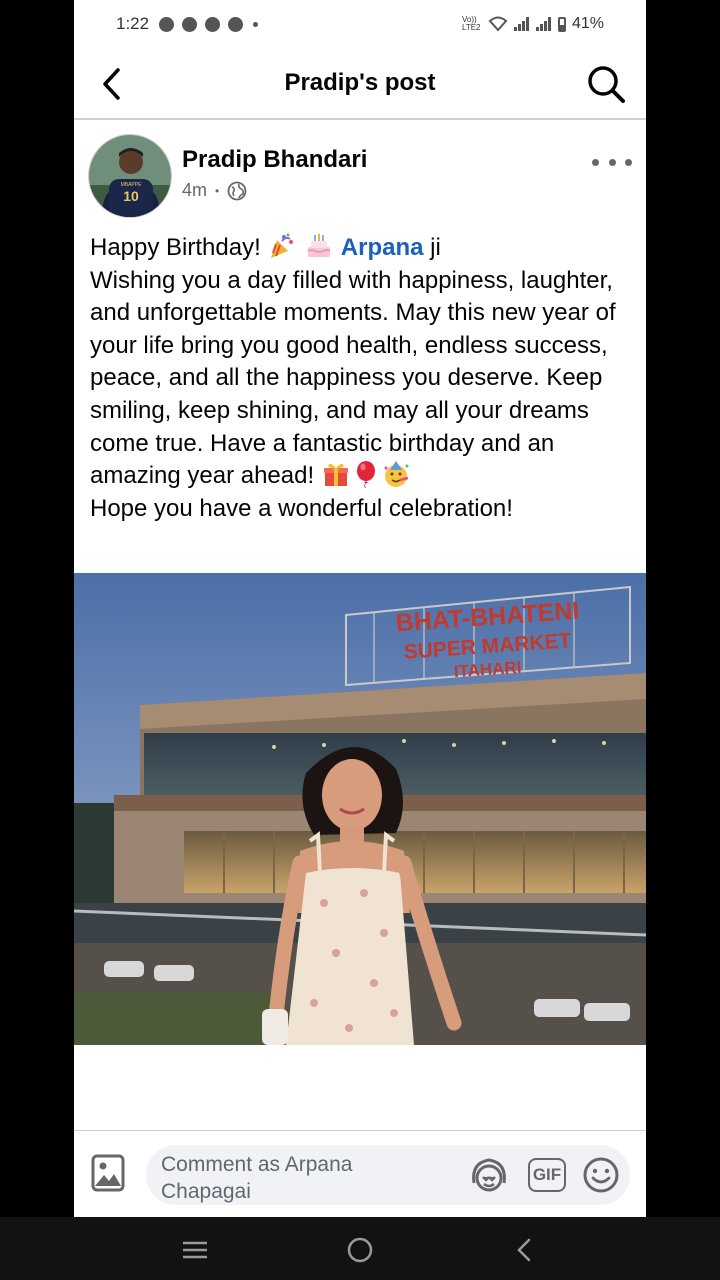 The height and width of the screenshot is (1280, 720). What do you see at coordinates (435, 247) in the screenshot?
I see `mention-suffix: ji` at bounding box center [435, 247].